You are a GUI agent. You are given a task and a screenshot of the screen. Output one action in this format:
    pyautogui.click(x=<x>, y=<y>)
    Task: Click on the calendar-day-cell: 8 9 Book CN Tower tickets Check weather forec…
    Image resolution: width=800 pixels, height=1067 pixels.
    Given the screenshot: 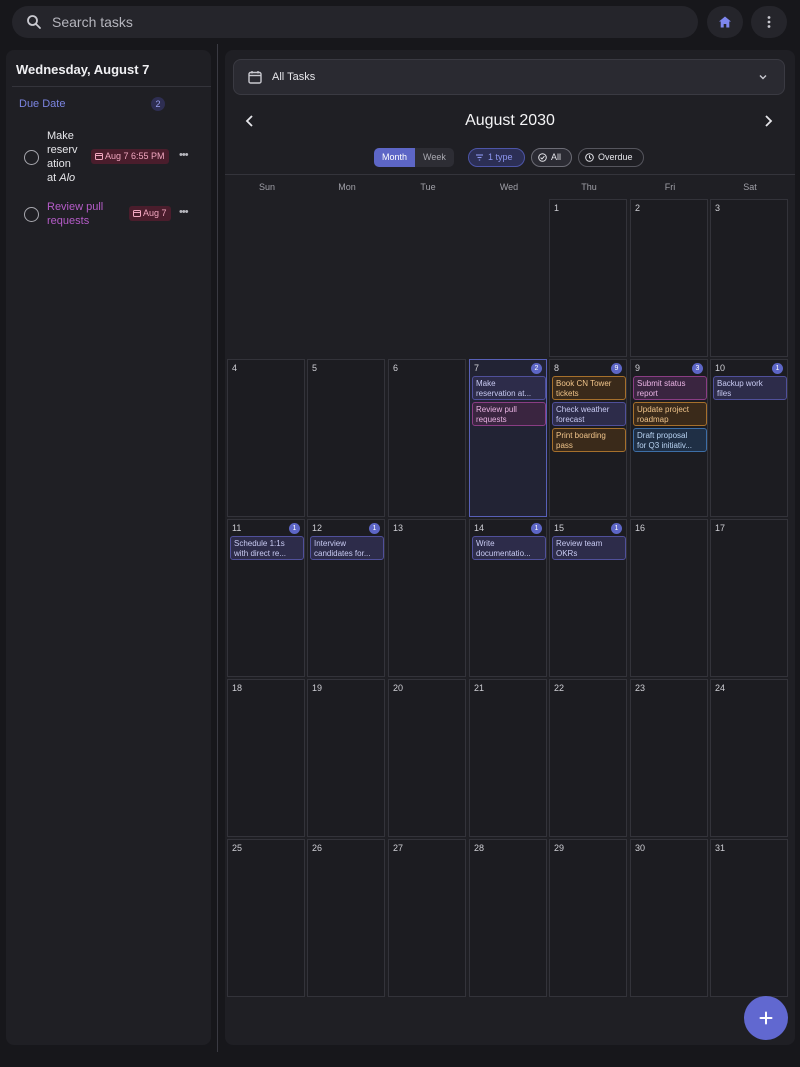 What is the action you would take?
    pyautogui.click(x=588, y=438)
    